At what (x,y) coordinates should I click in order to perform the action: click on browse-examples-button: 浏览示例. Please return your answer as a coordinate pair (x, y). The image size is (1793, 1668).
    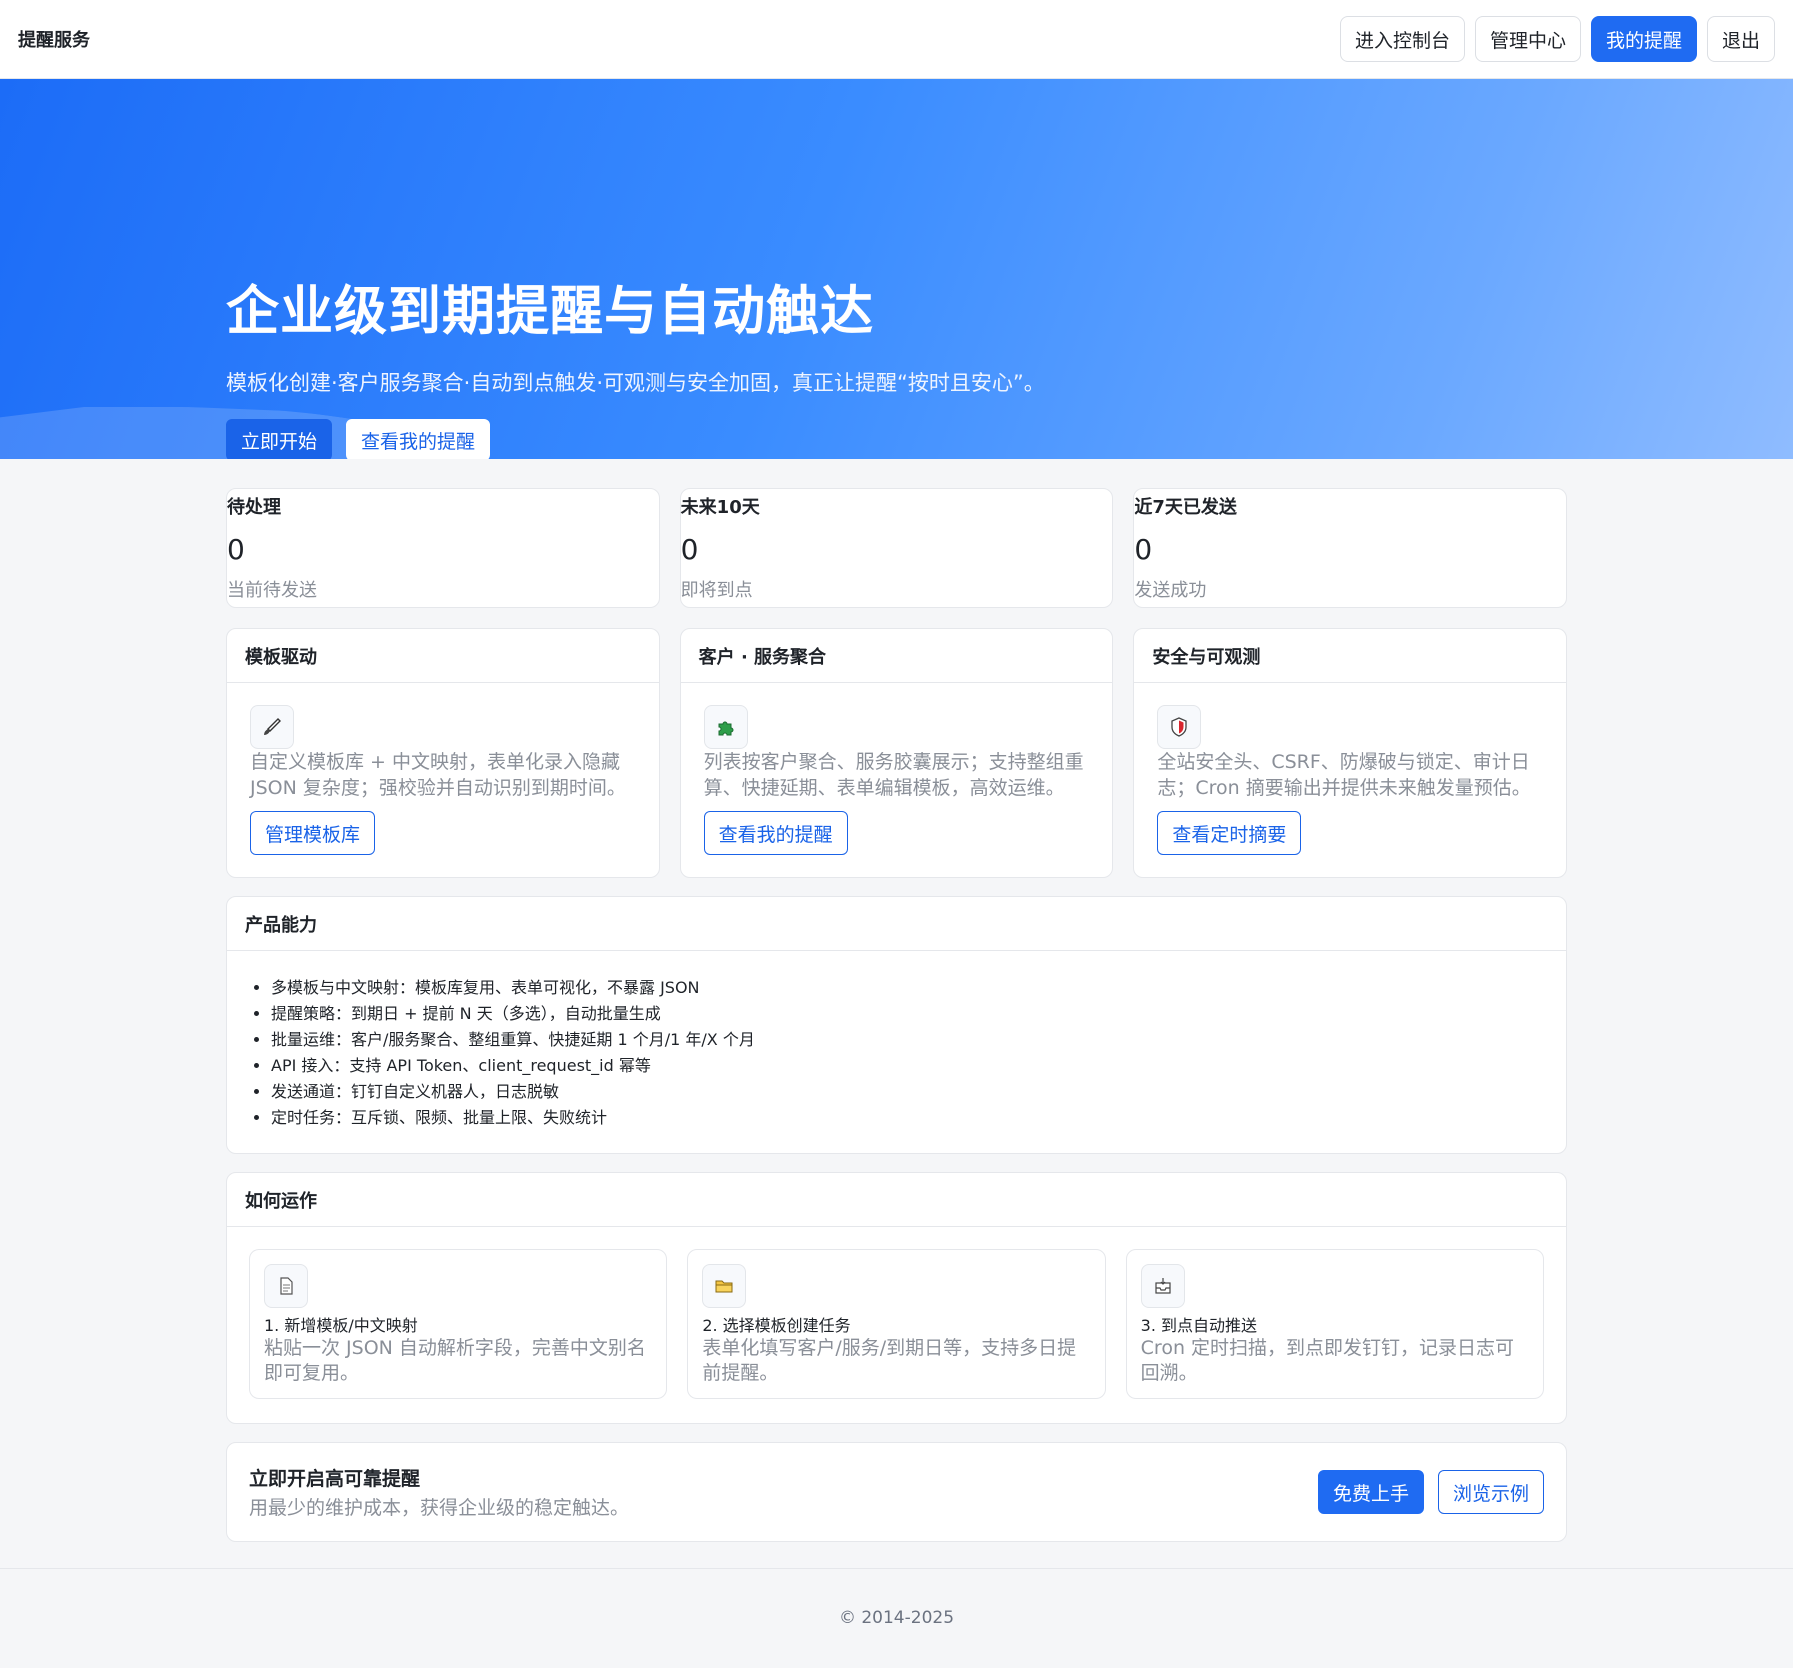
    Looking at the image, I should click on (1490, 1492).